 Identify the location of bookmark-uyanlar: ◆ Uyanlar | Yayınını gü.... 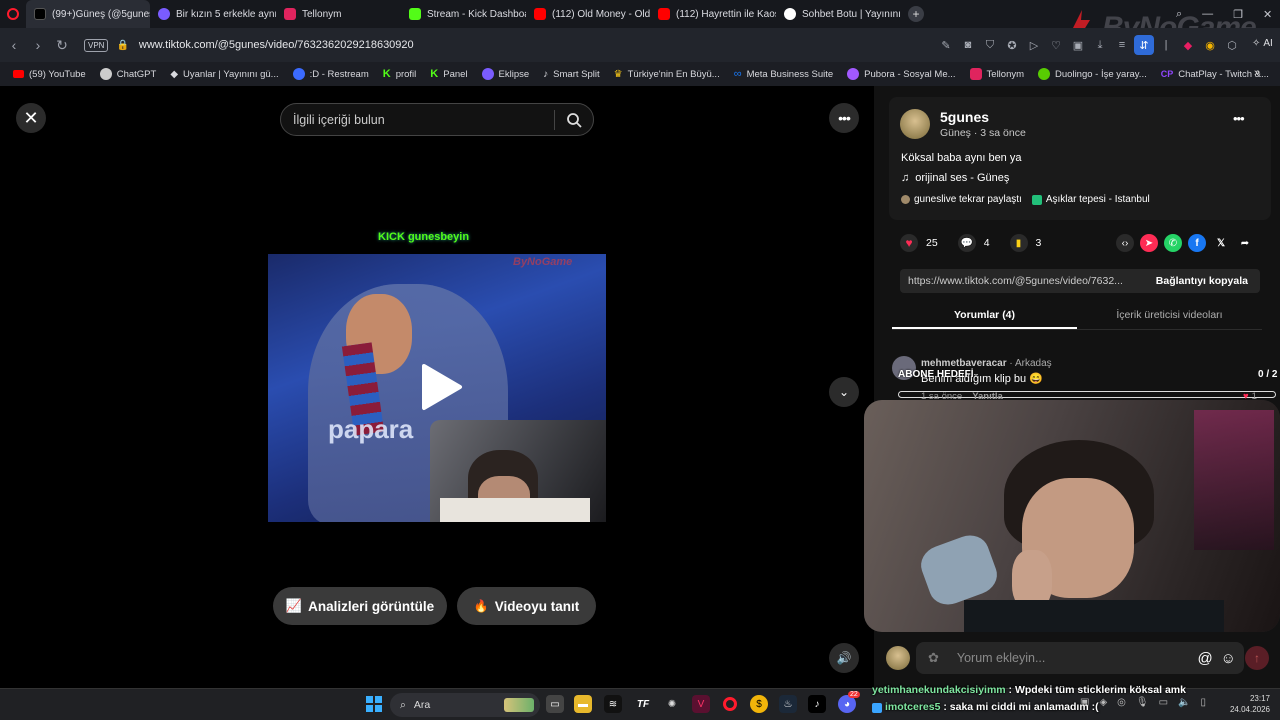
(224, 74).